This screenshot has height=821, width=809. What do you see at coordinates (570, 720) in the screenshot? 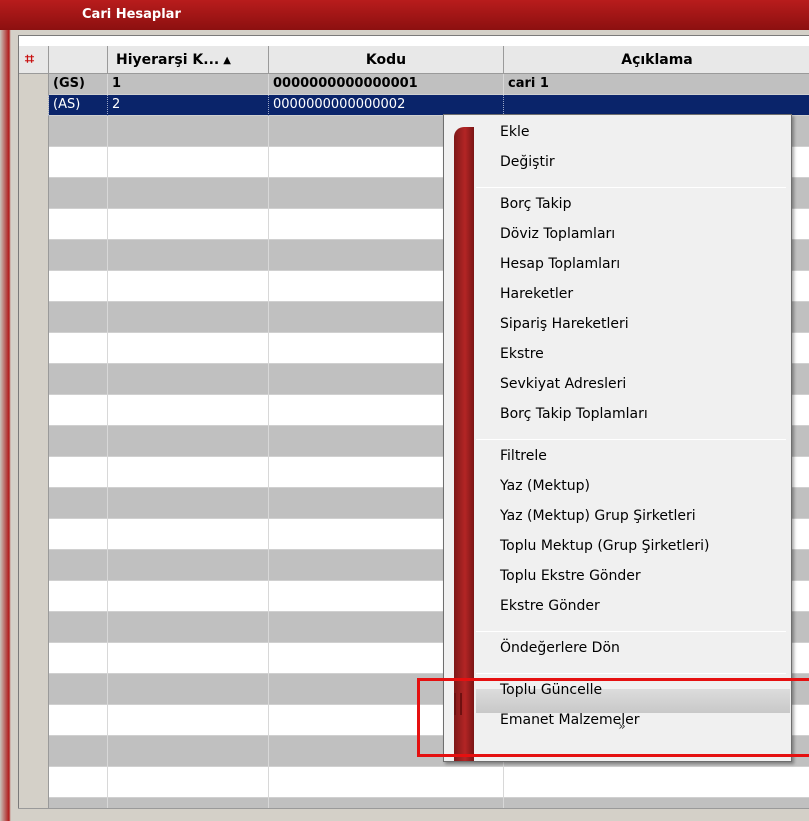
I see `menu-item: Emanet Malzemeler` at bounding box center [570, 720].